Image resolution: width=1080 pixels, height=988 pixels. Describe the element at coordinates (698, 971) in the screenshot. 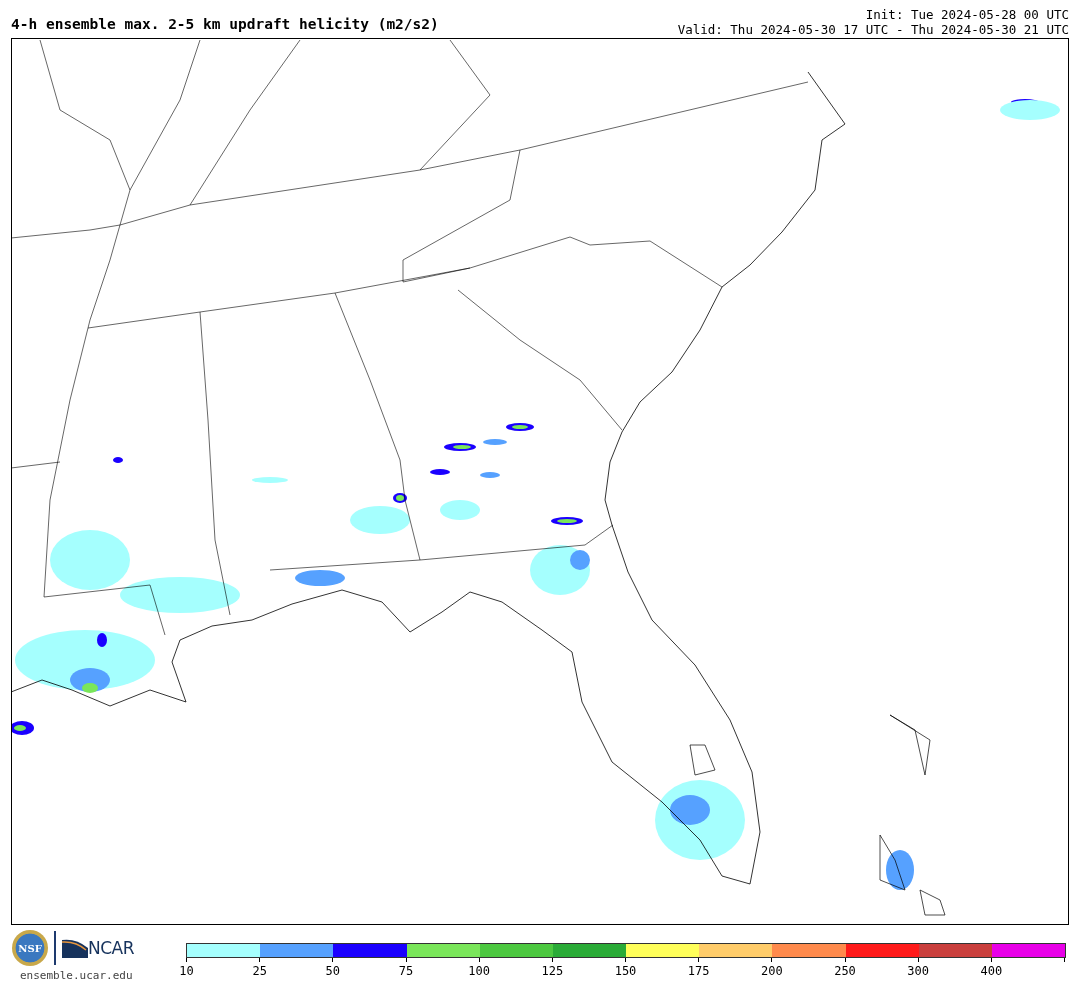

I see `scale-label: 175` at that location.